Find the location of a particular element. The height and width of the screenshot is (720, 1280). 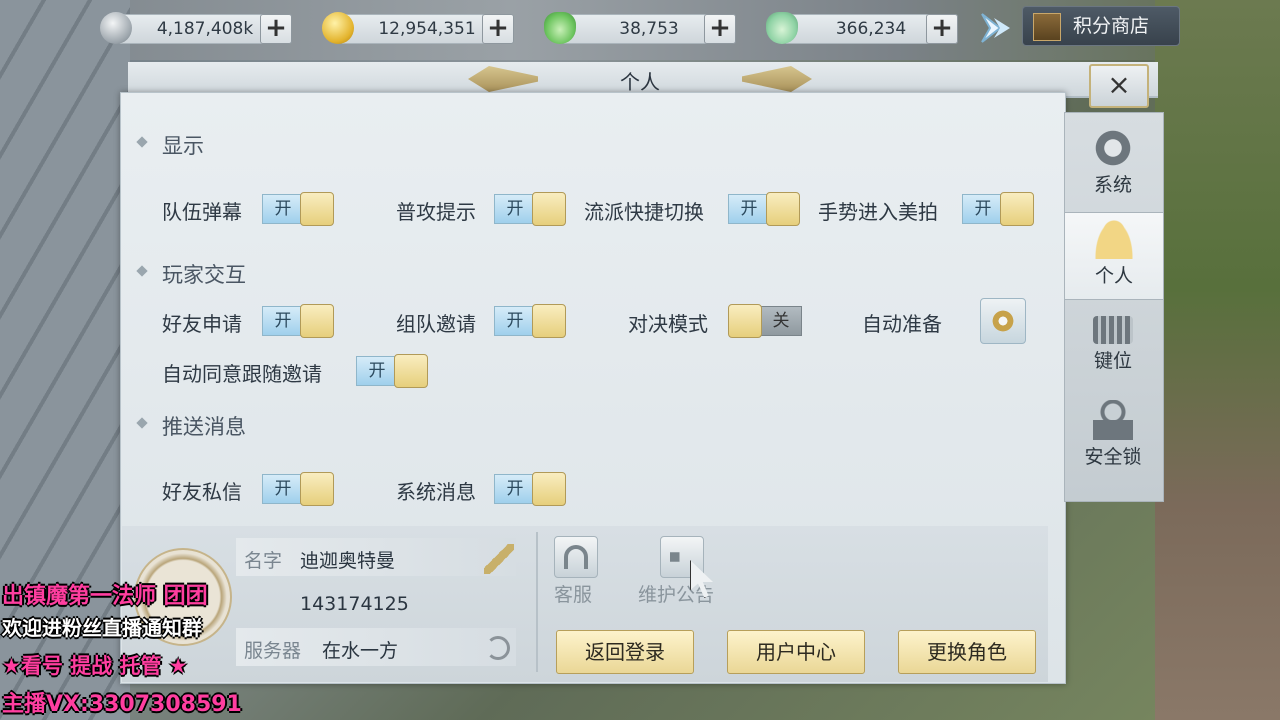

stream-overlay-line: 主播VX:3307308591 is located at coordinates (122, 704).